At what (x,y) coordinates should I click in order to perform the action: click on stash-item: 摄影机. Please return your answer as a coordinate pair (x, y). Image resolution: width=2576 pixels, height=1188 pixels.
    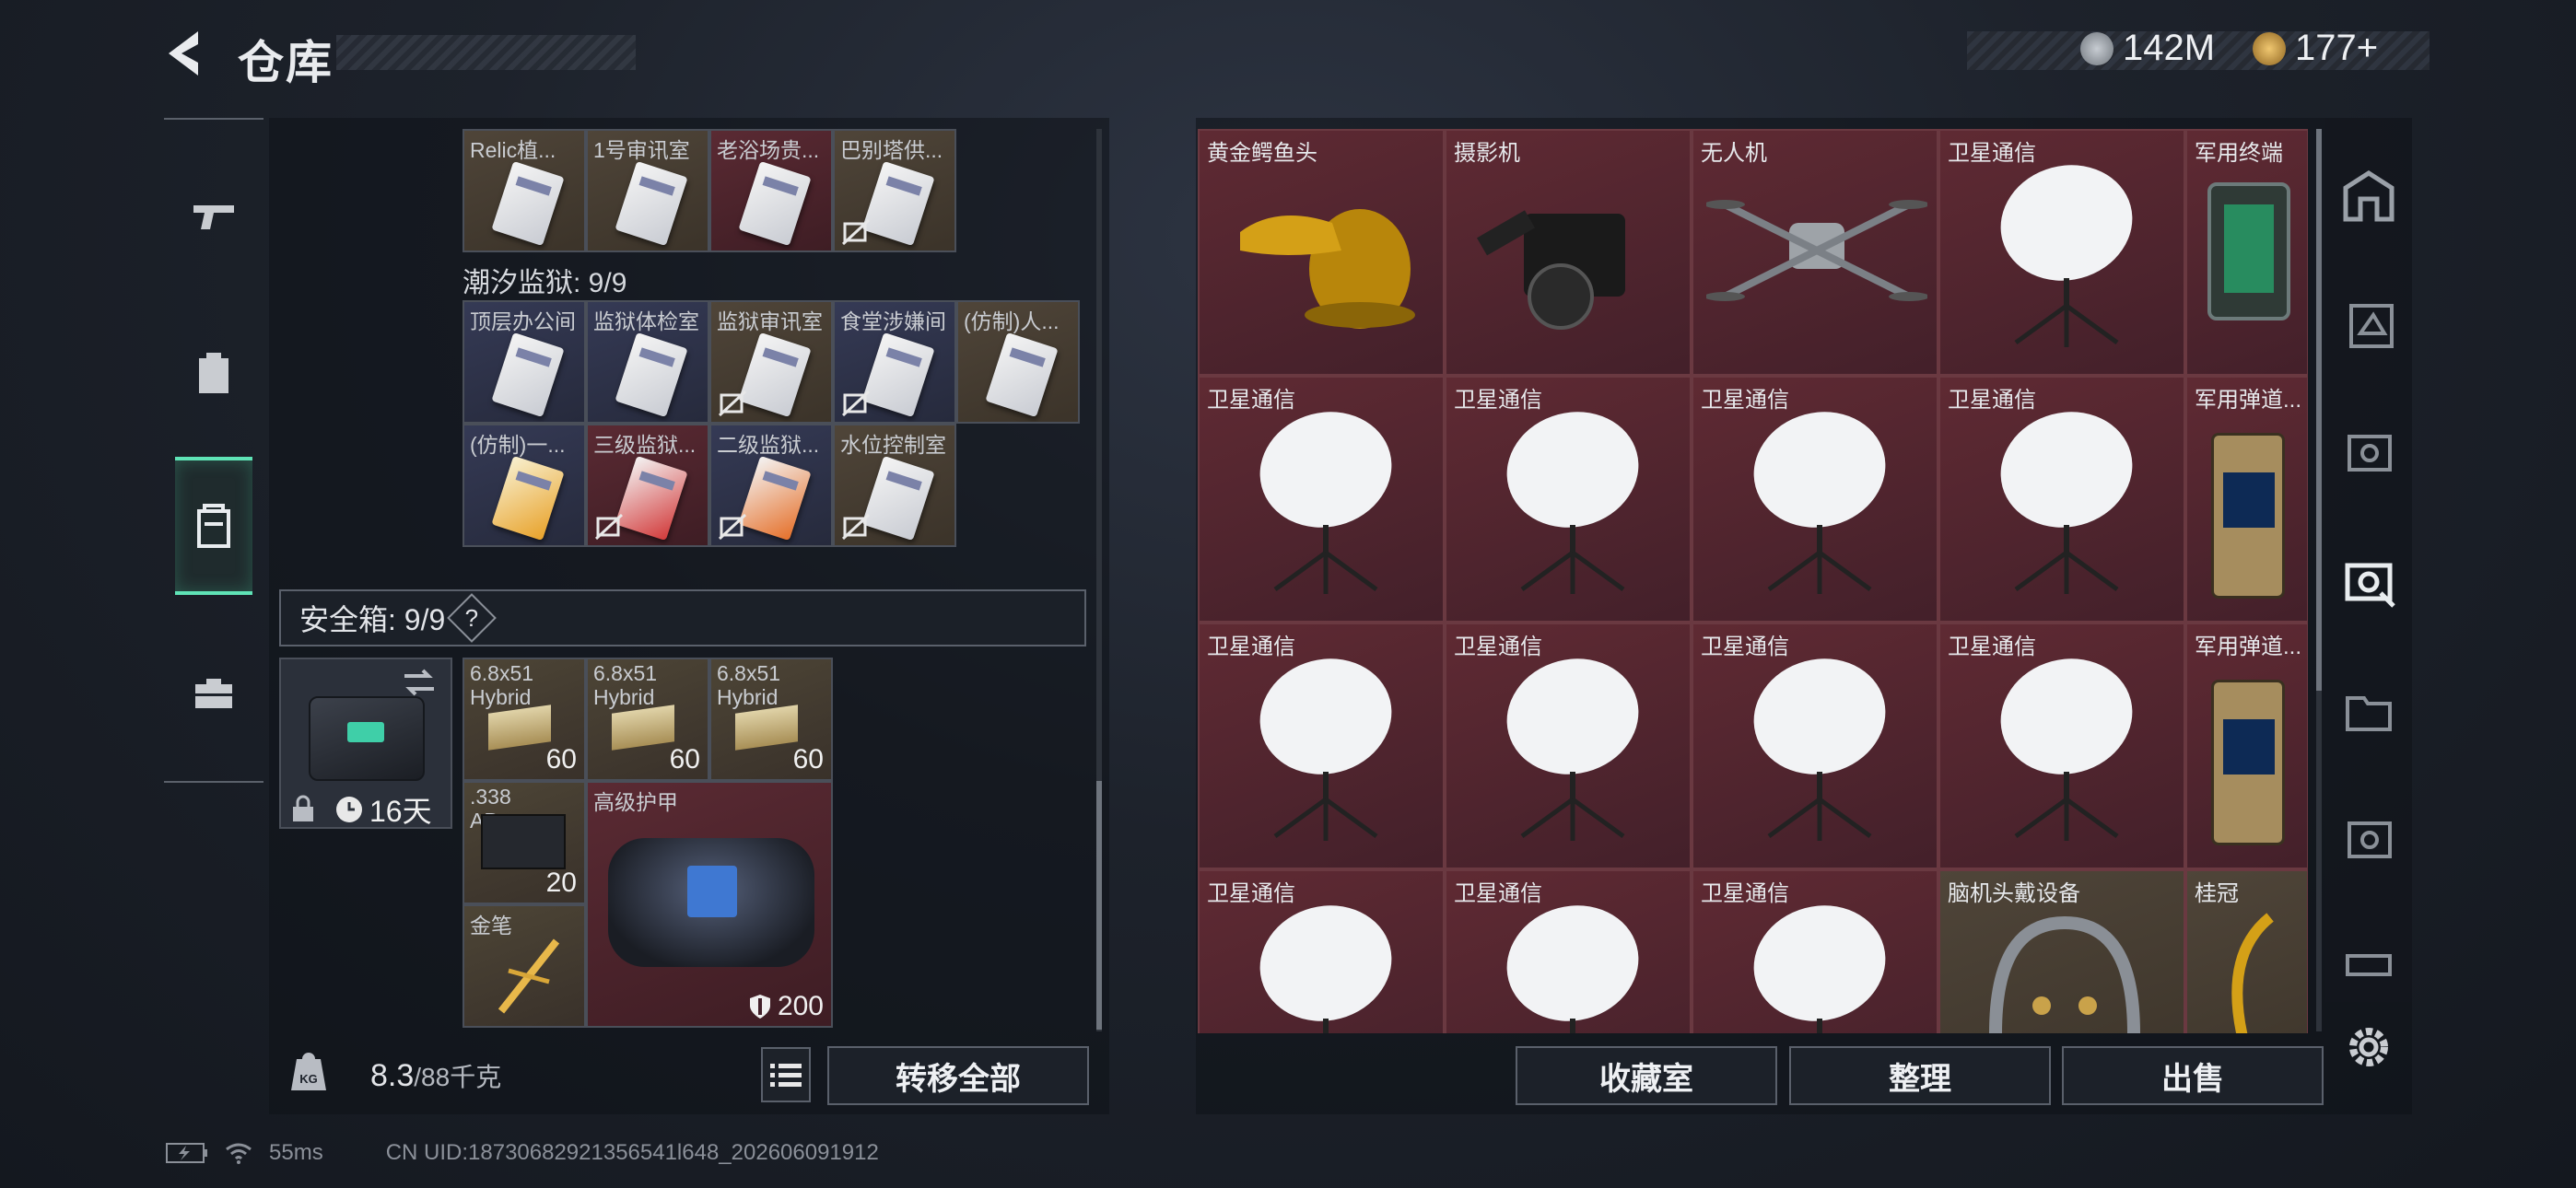
    Looking at the image, I should click on (1568, 253).